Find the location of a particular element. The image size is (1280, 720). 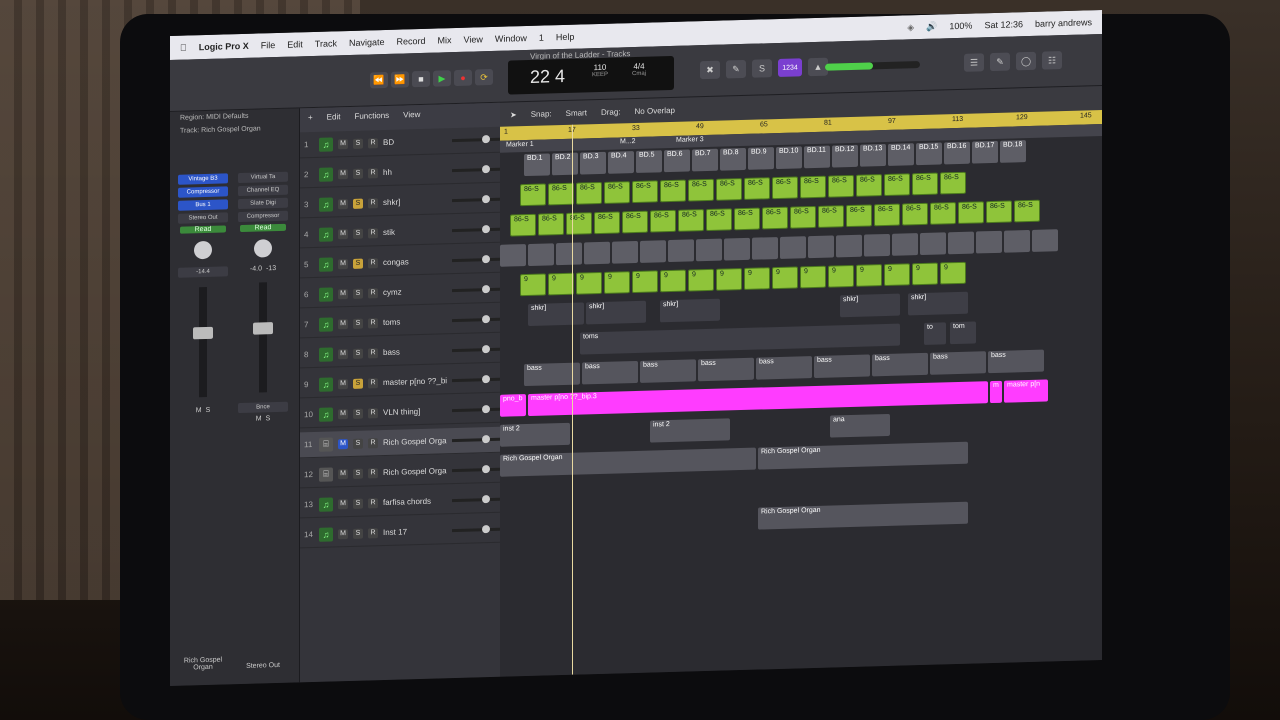

output-slot: Stereo Out is located at coordinates (203, 218).